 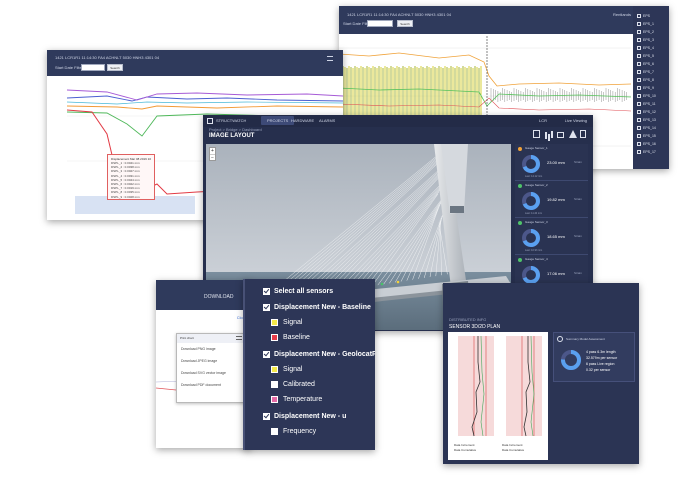 I want to click on summary-stat: 0.32 per sensor, so click(x=598, y=370).